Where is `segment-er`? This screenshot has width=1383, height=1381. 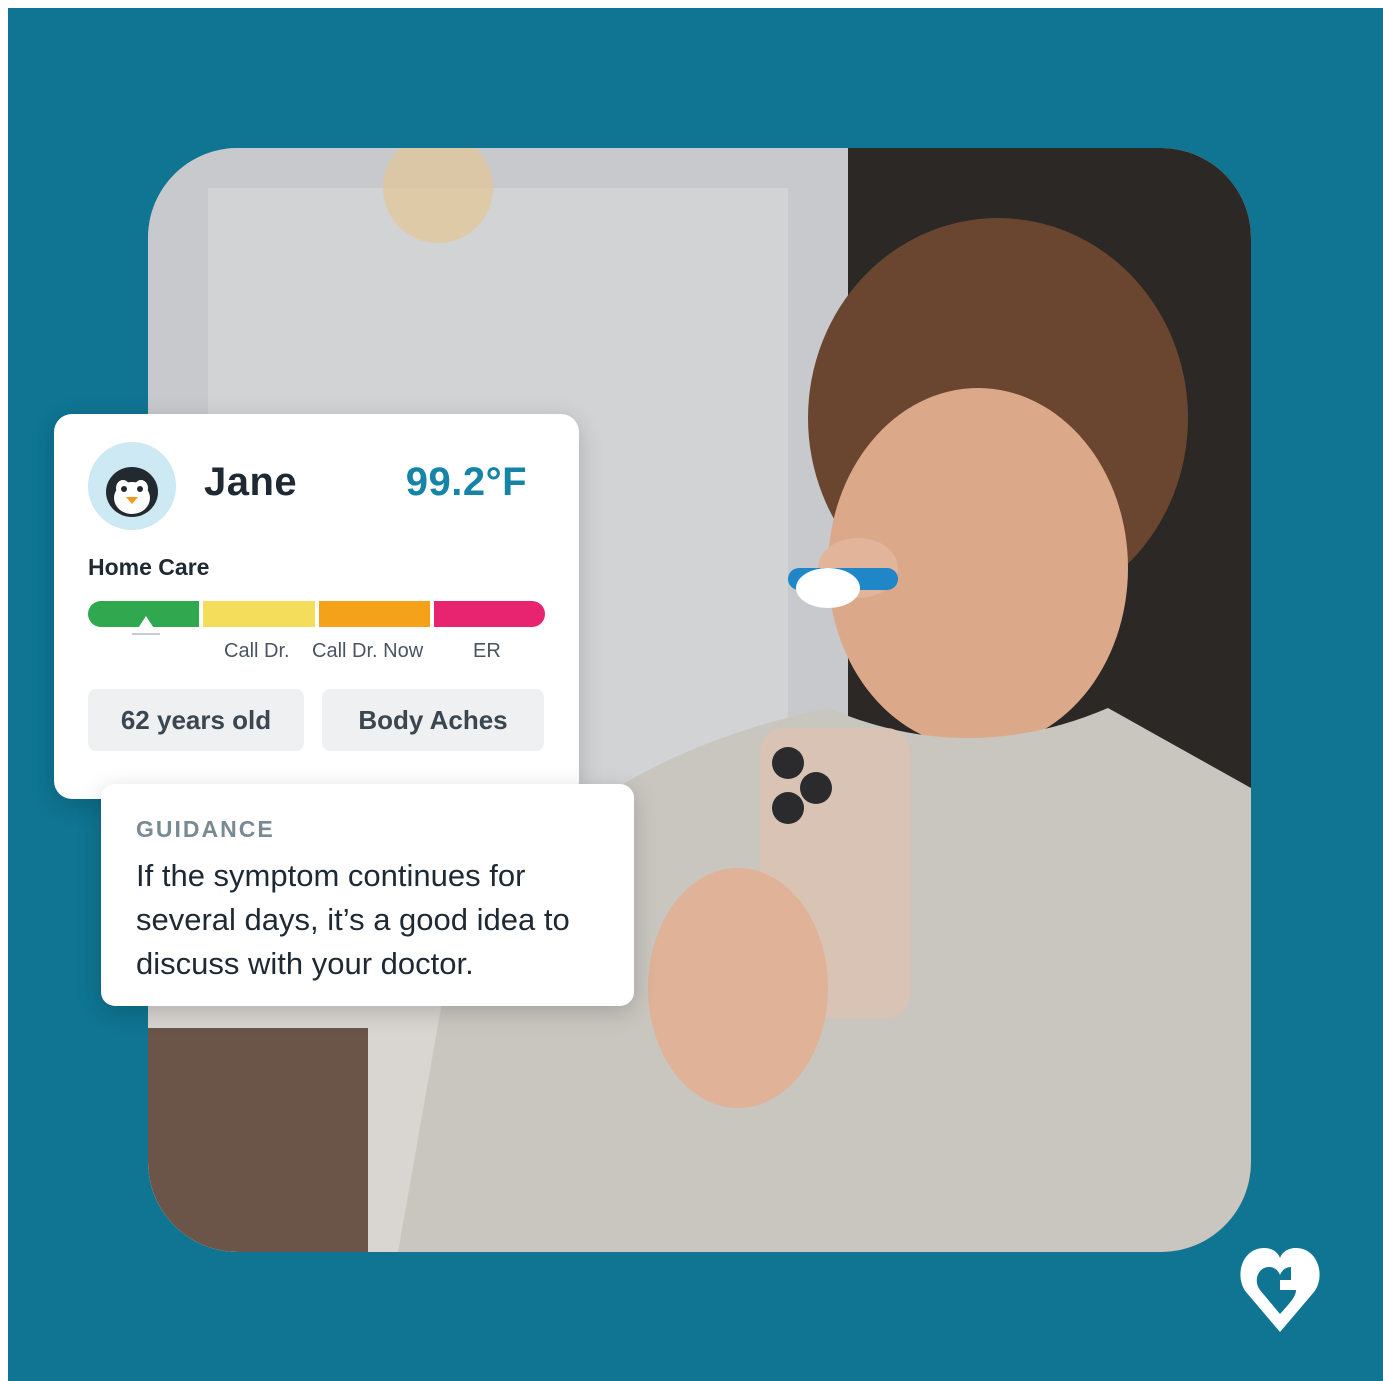
segment-er is located at coordinates (489, 614).